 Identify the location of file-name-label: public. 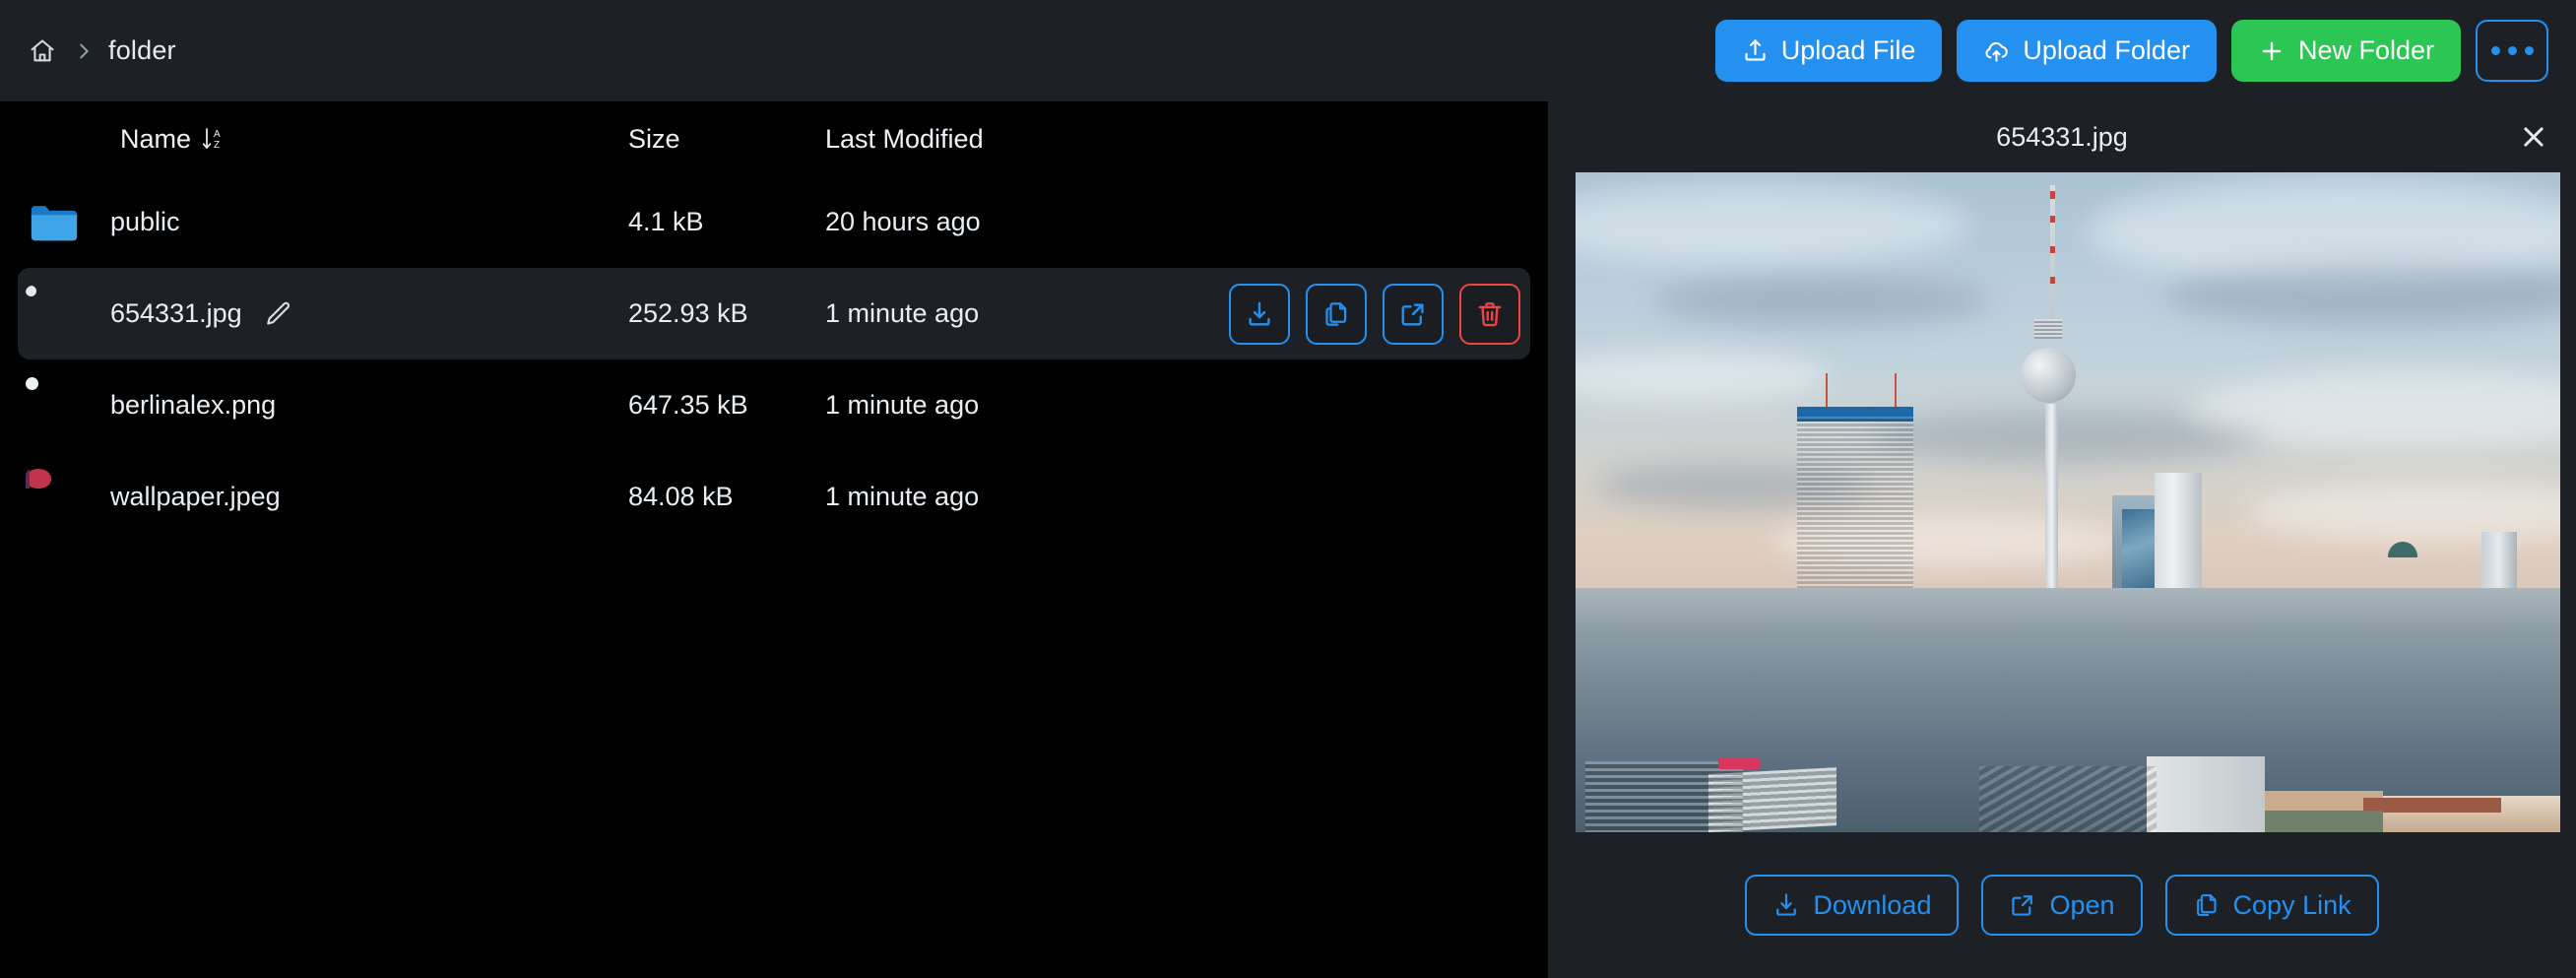
(145, 221).